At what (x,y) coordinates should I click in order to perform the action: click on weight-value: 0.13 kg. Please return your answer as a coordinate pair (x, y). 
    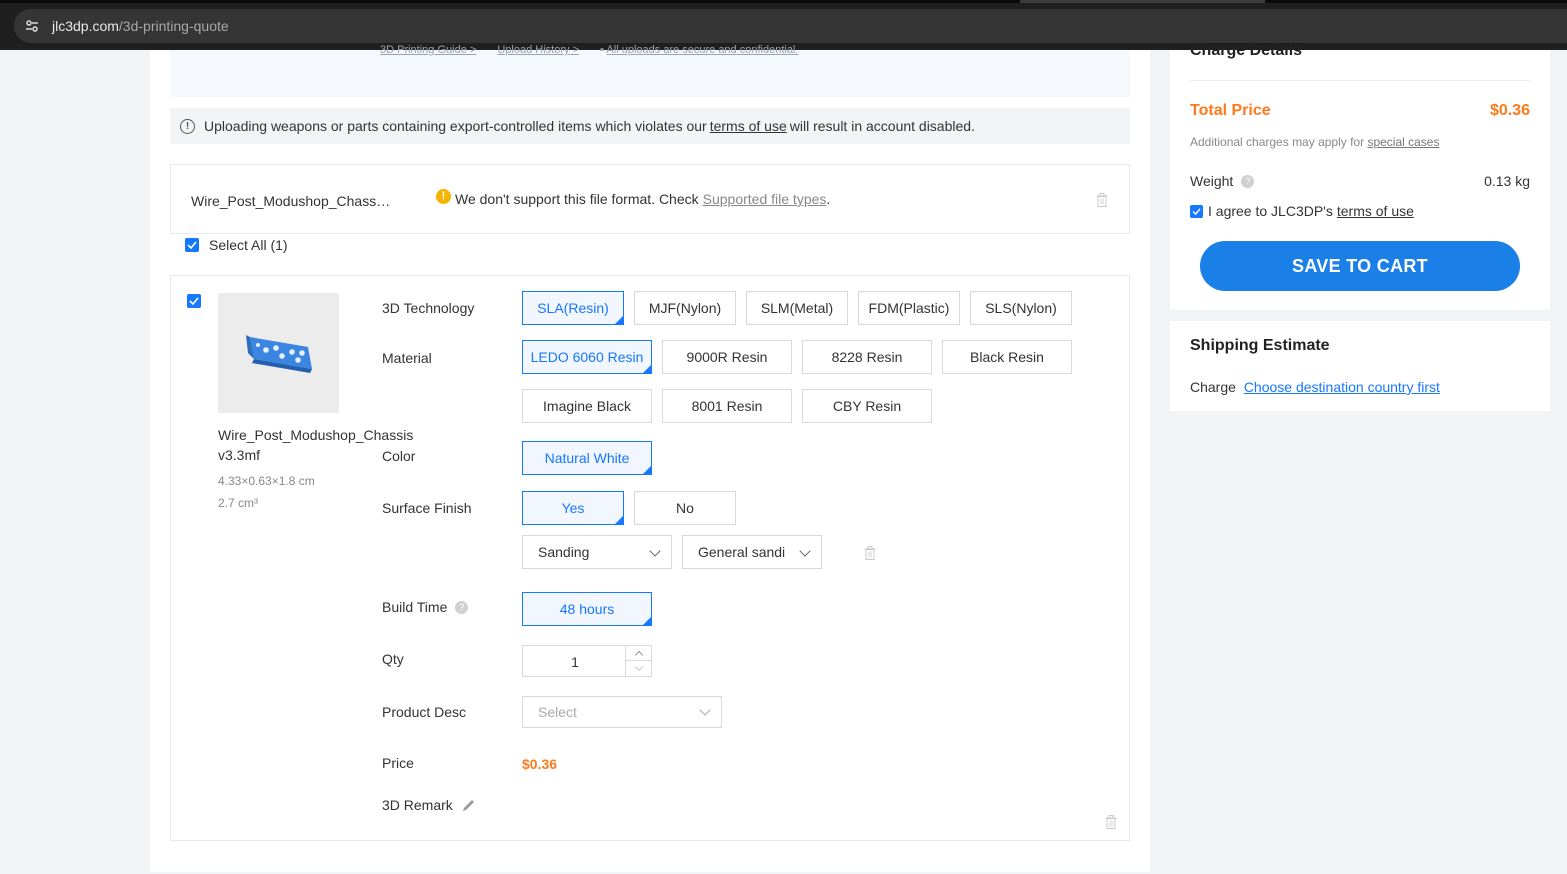
    Looking at the image, I should click on (1507, 181).